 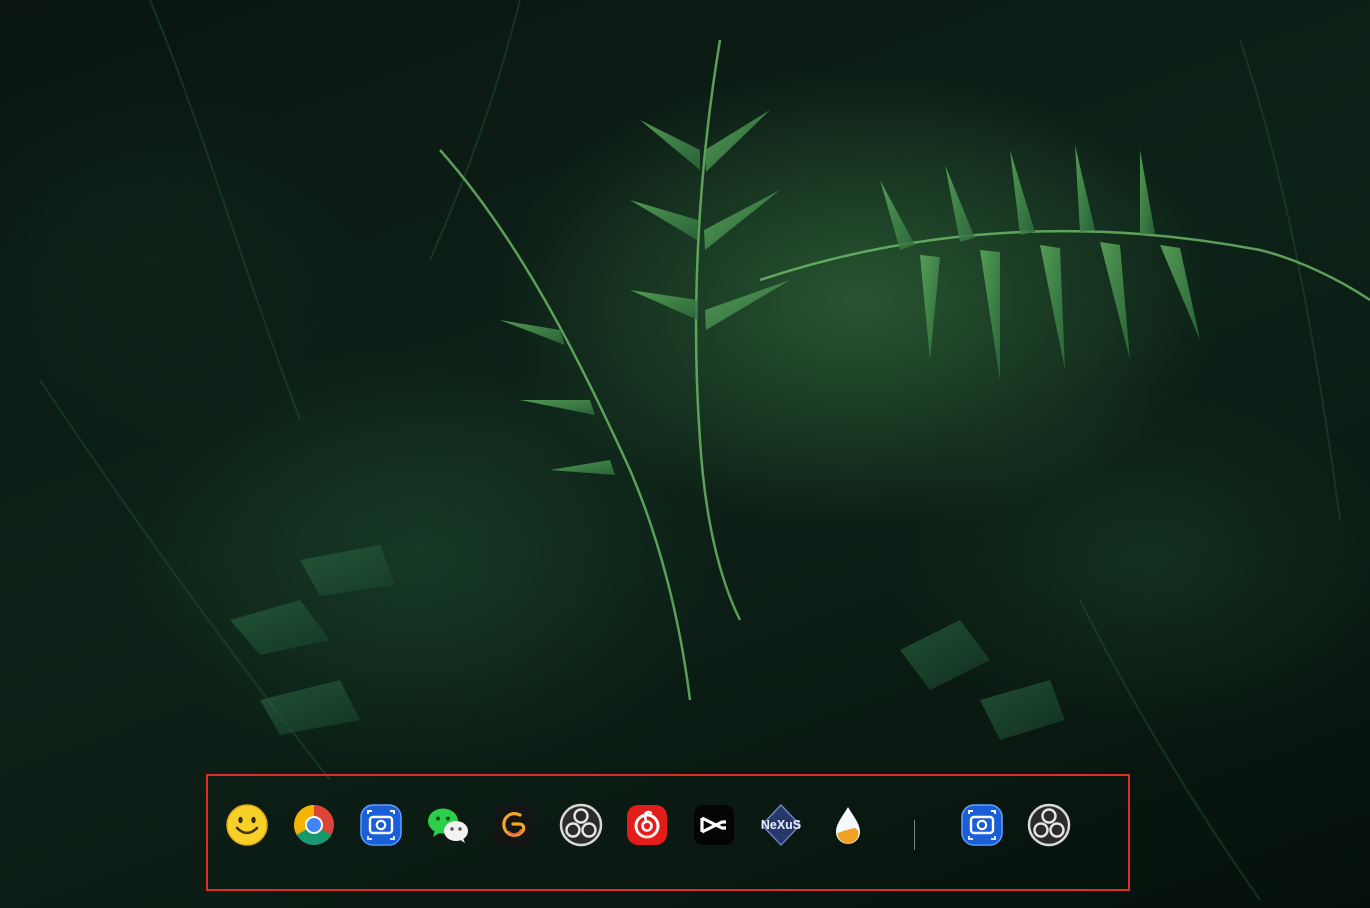 What do you see at coordinates (581, 838) in the screenshot?
I see `obs-reflection` at bounding box center [581, 838].